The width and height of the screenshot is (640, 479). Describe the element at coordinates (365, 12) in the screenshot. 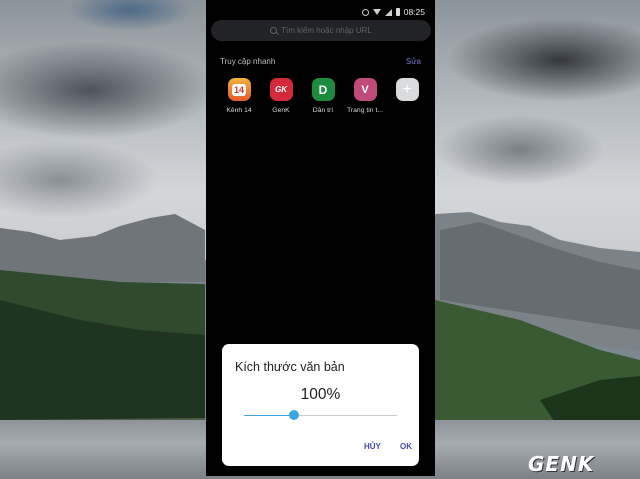

I see `alarm-icon` at that location.